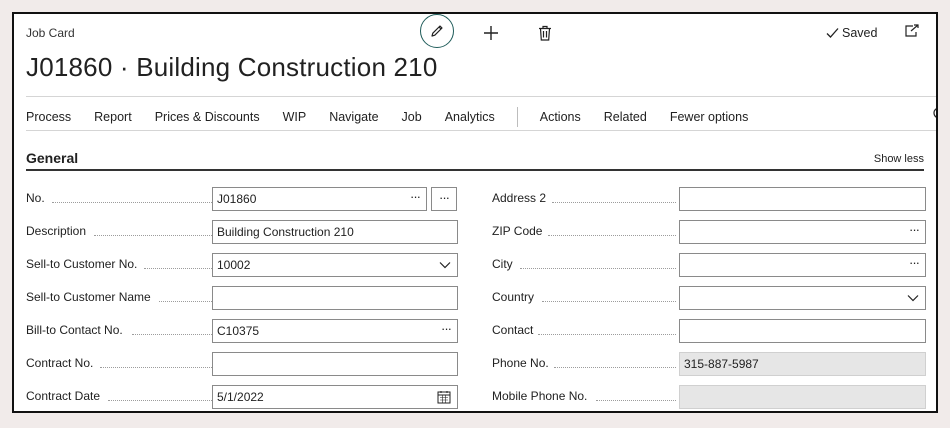 The height and width of the screenshot is (428, 950). I want to click on section-title: General, so click(52, 158).